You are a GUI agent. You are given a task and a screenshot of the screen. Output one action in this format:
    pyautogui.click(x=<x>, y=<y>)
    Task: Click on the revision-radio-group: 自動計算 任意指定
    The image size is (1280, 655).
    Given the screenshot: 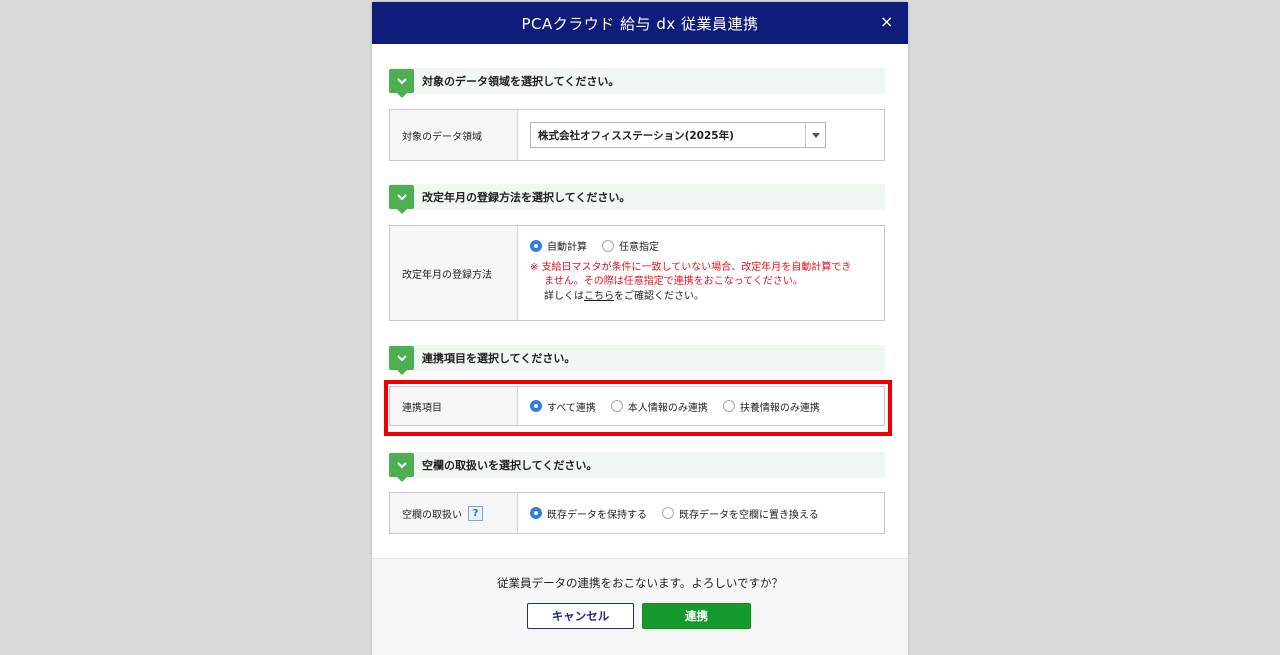 What is the action you would take?
    pyautogui.click(x=602, y=245)
    